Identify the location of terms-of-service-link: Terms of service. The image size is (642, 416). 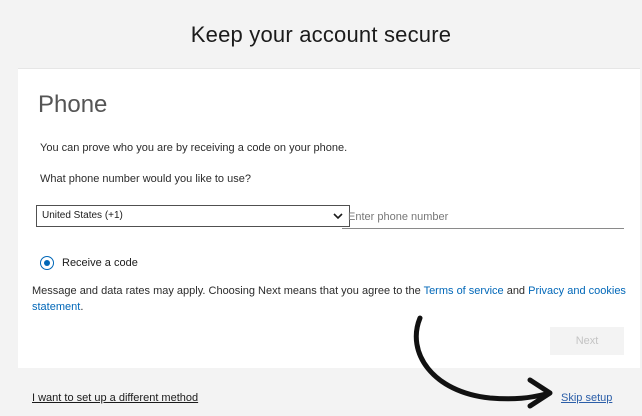
(464, 291).